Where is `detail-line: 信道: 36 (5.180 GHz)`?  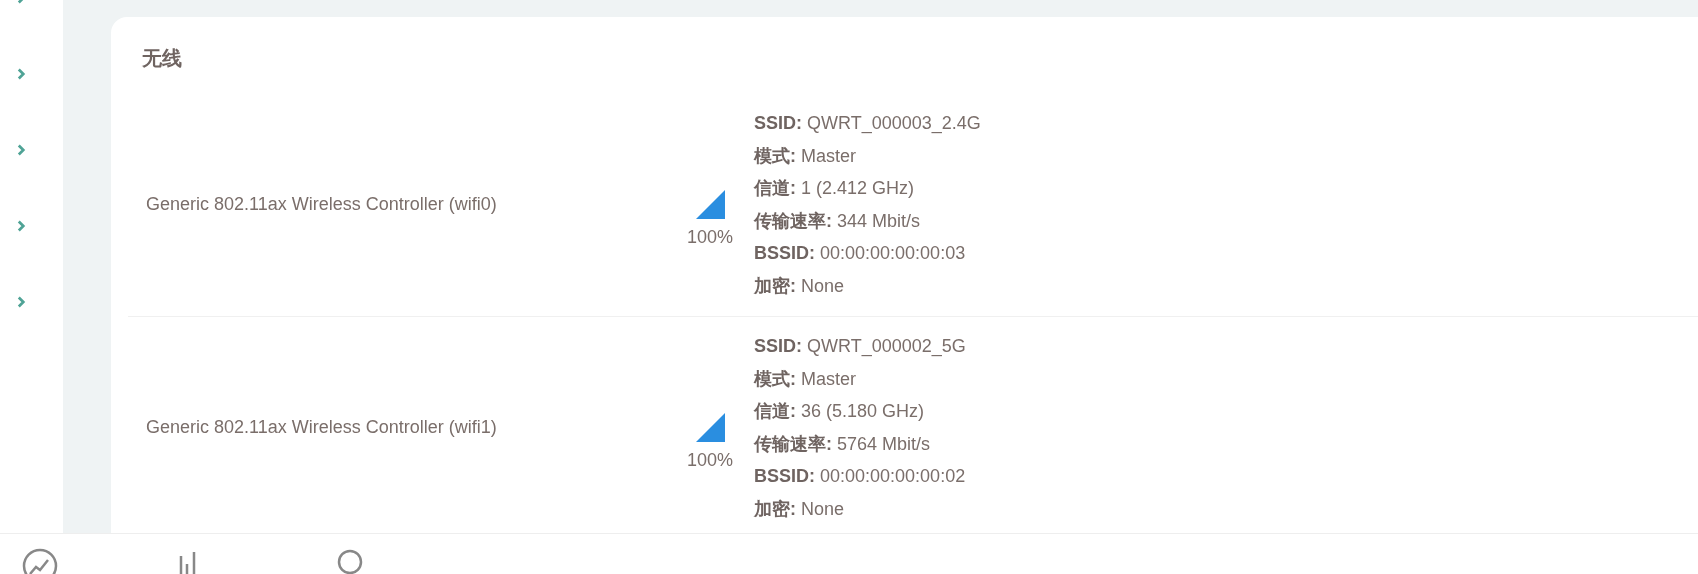
detail-line: 信道: 36 (5.180 GHz) is located at coordinates (840, 411).